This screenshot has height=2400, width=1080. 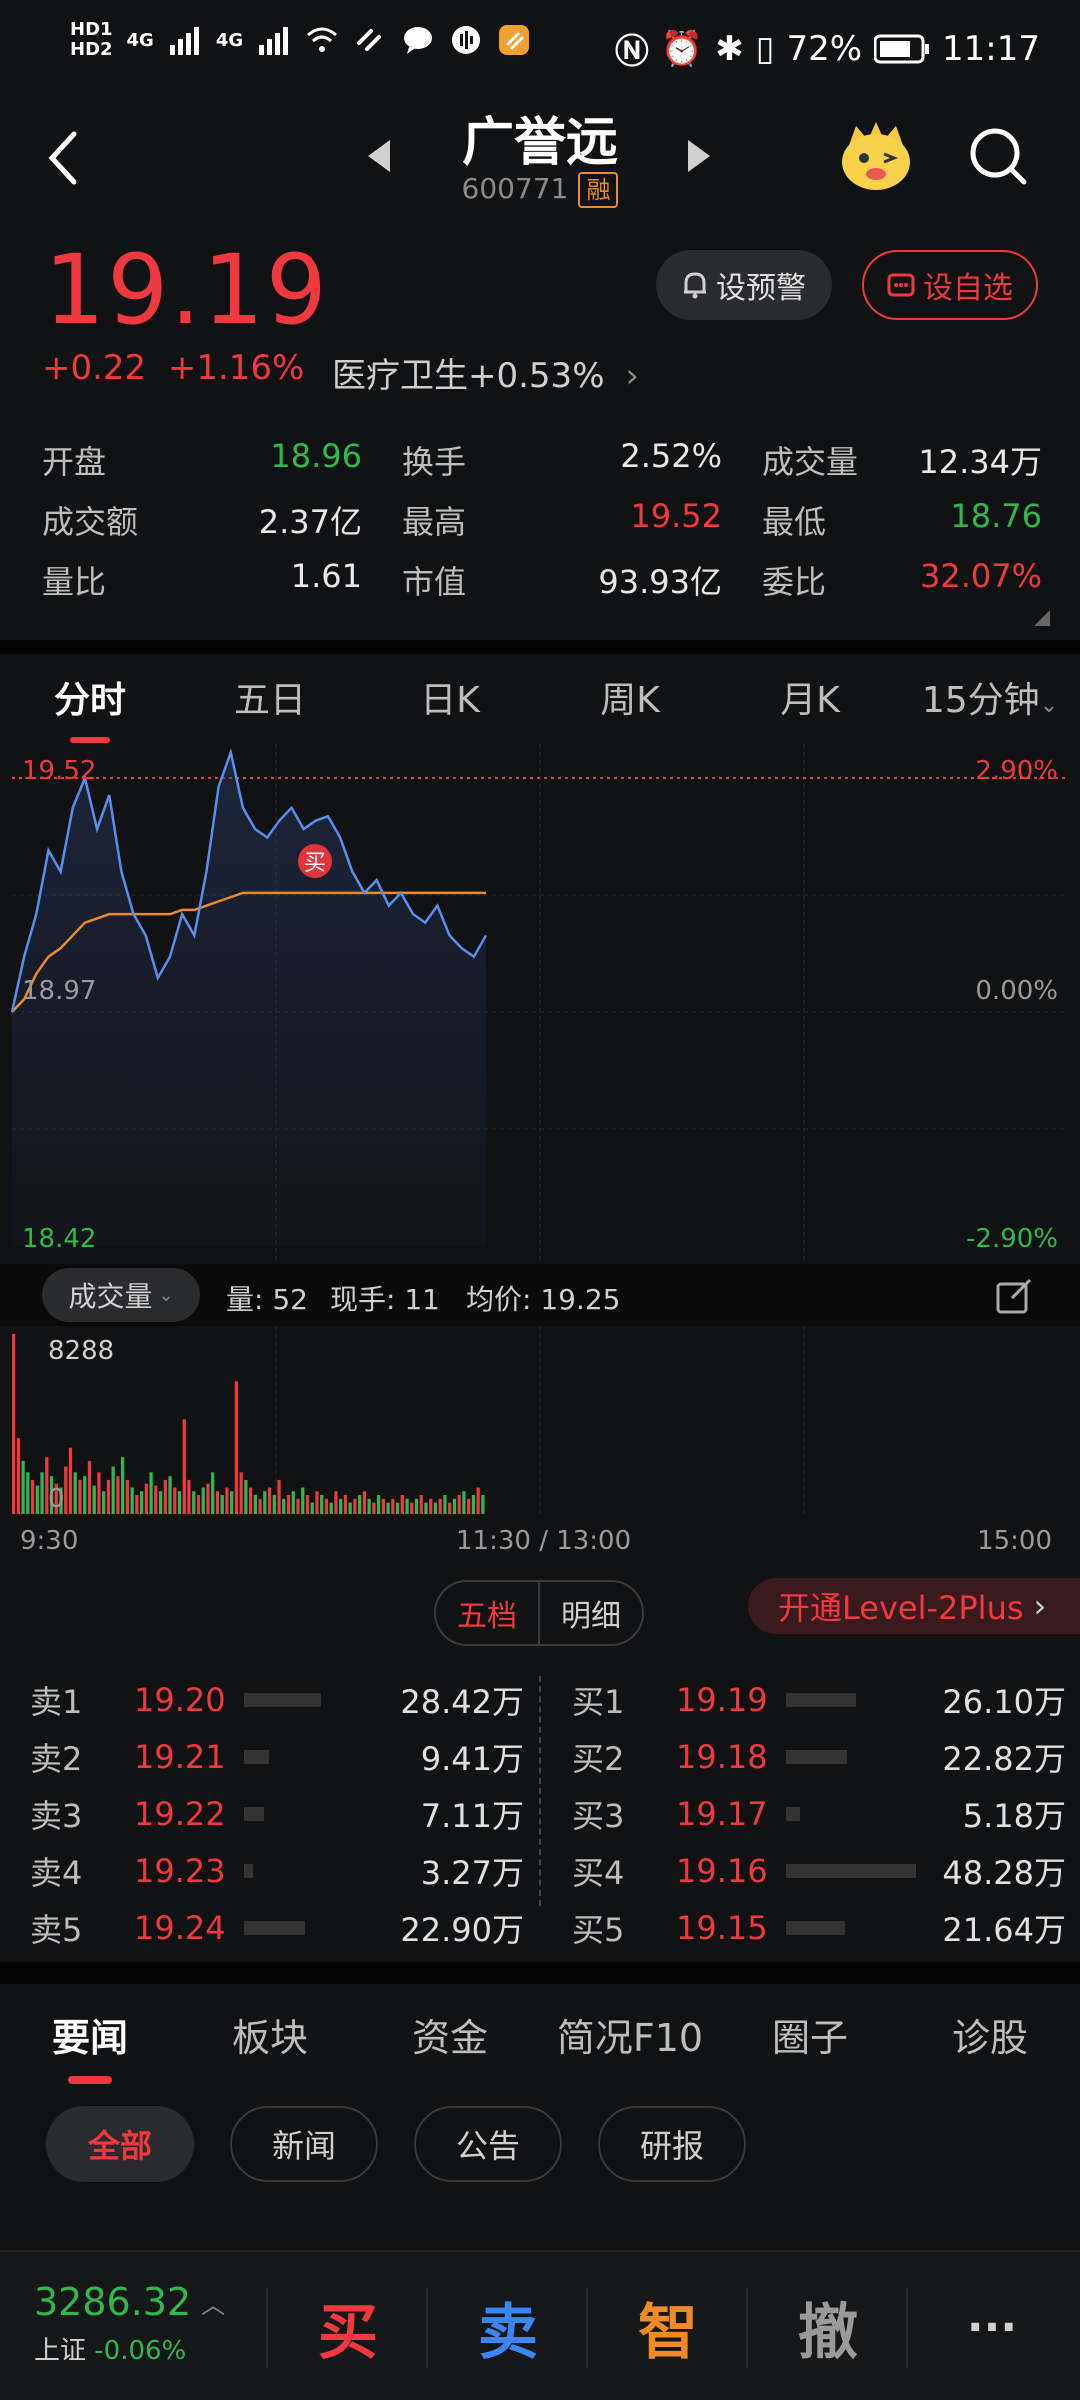 I want to click on news-tab-1: 板块, so click(x=270, y=2034).